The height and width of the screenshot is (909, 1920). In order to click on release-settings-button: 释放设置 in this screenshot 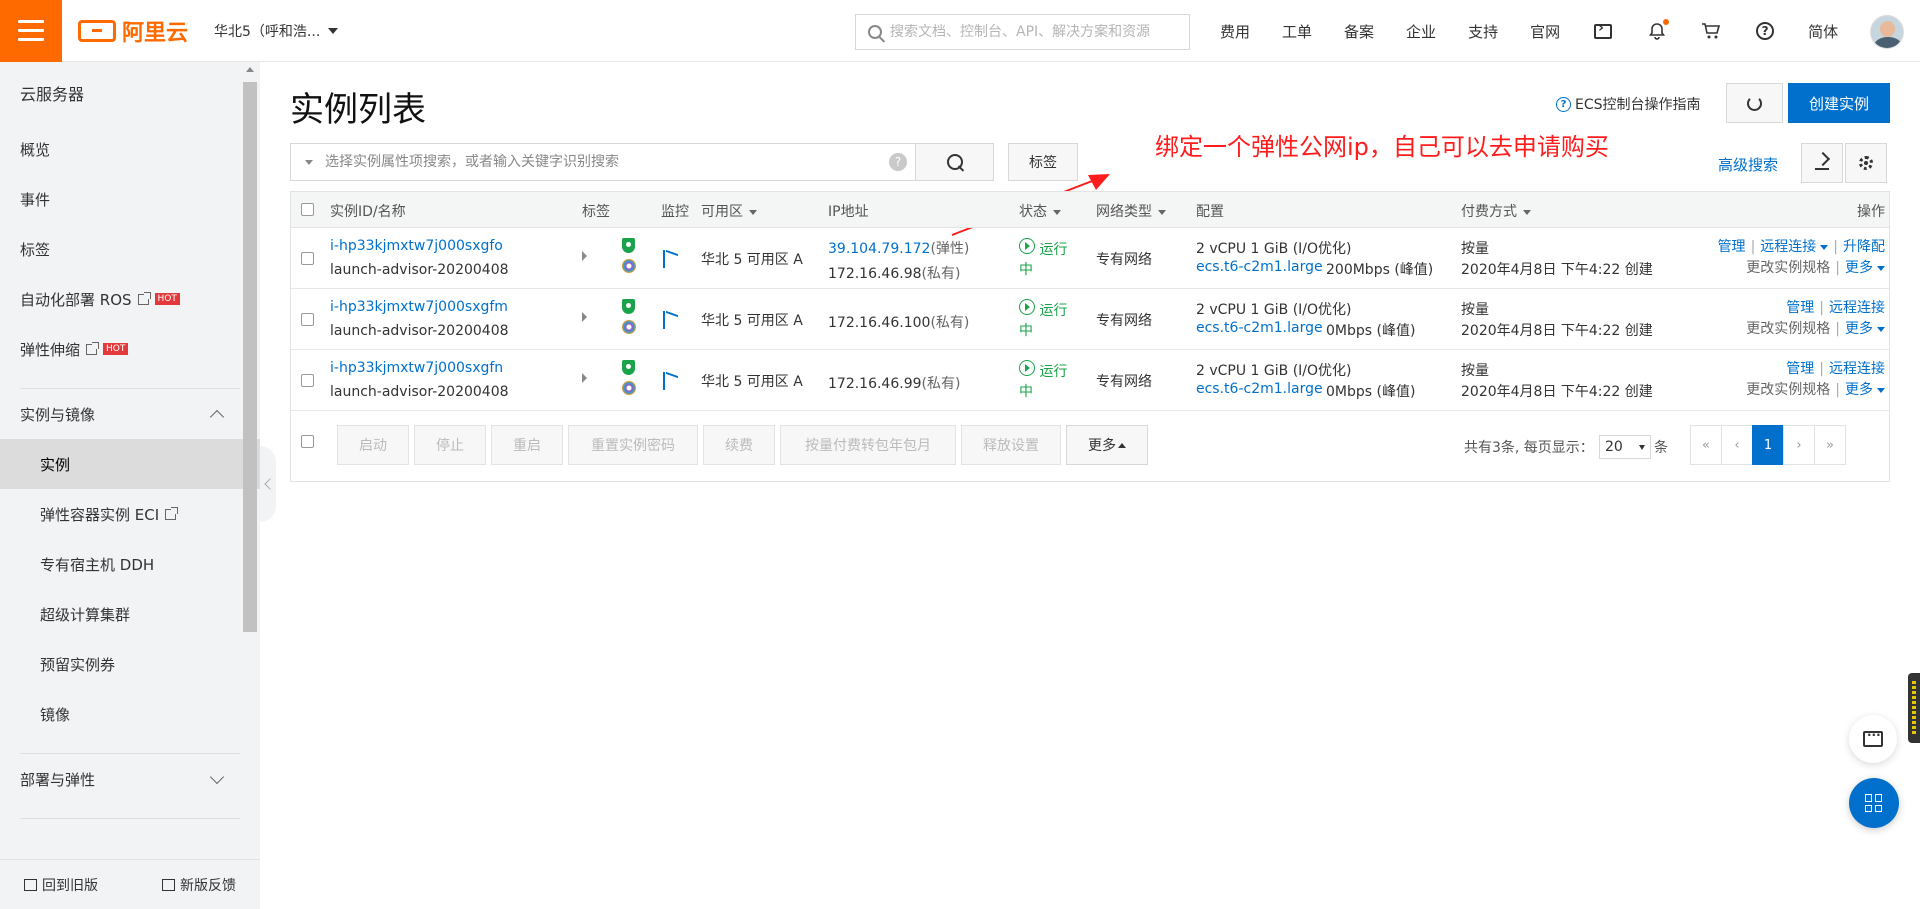, I will do `click(1011, 445)`.